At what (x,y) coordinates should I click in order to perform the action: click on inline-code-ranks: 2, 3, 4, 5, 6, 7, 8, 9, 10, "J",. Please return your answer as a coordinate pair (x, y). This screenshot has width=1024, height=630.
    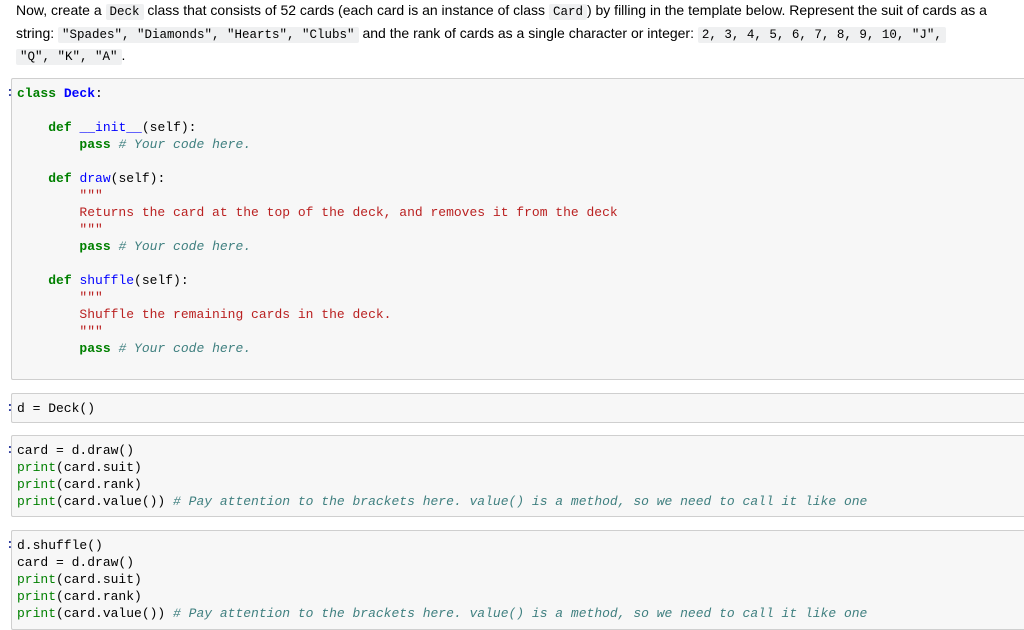
    Looking at the image, I should click on (821, 34).